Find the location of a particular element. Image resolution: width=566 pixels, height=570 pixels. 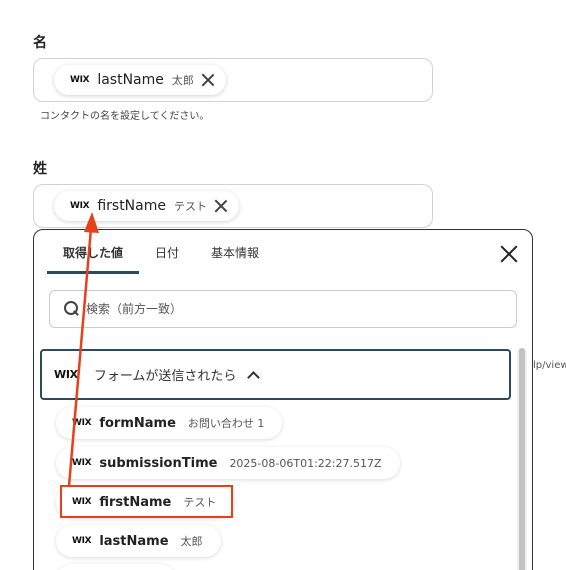

highlight-box is located at coordinates (146, 501).